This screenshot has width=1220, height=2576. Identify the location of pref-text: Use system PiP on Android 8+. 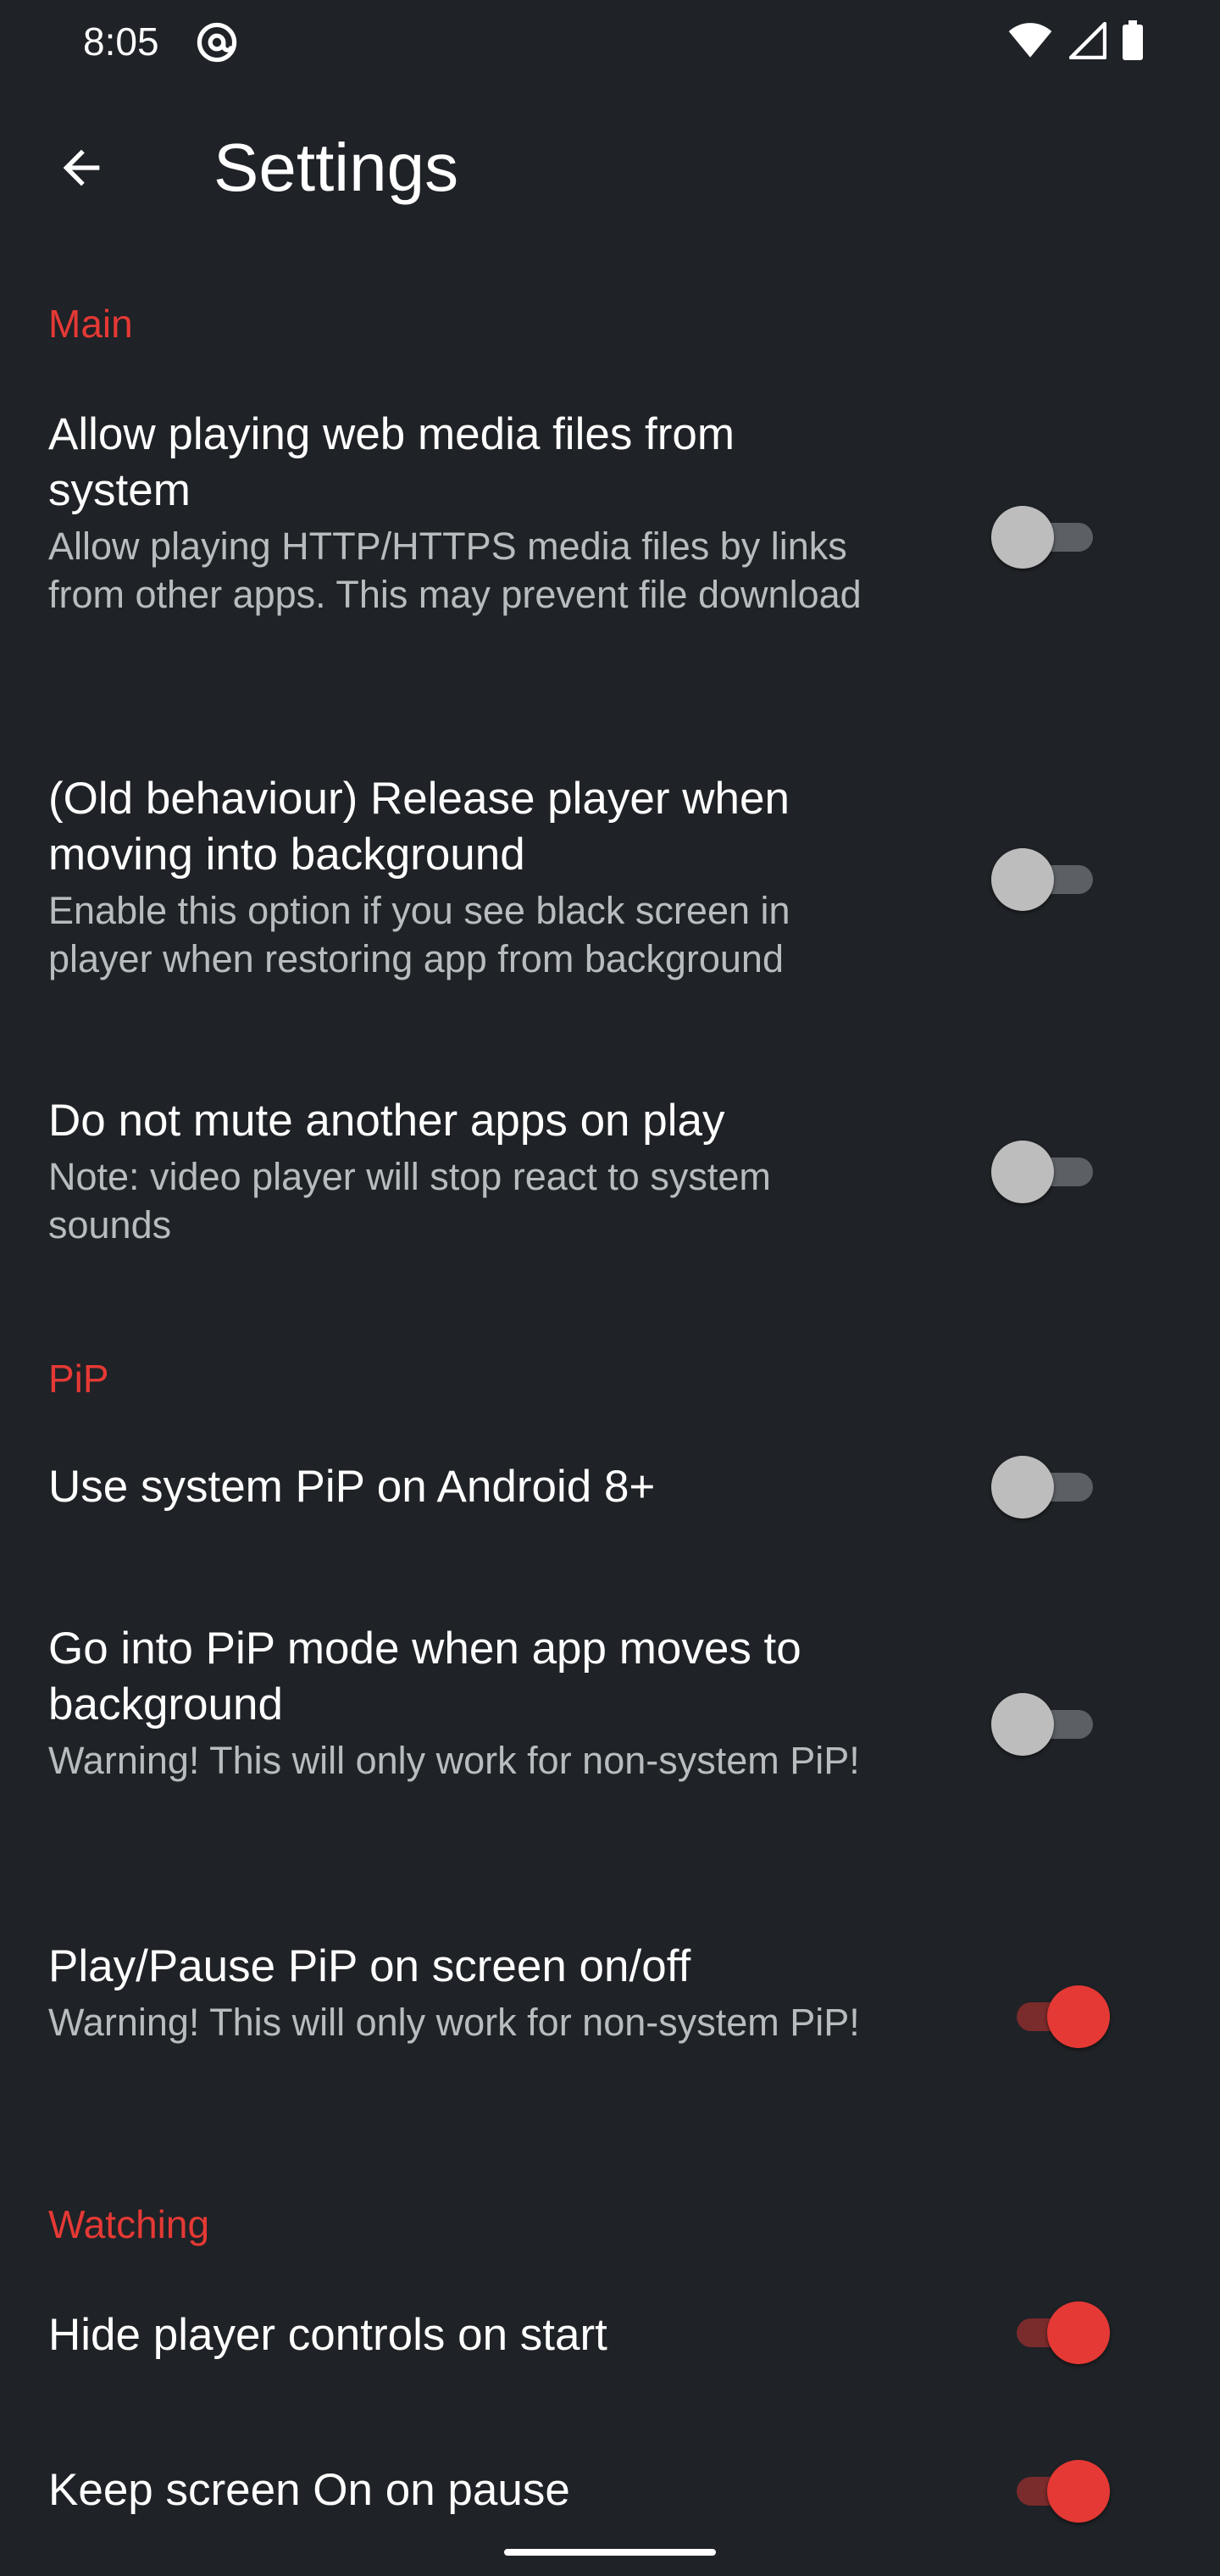
(455, 1487).